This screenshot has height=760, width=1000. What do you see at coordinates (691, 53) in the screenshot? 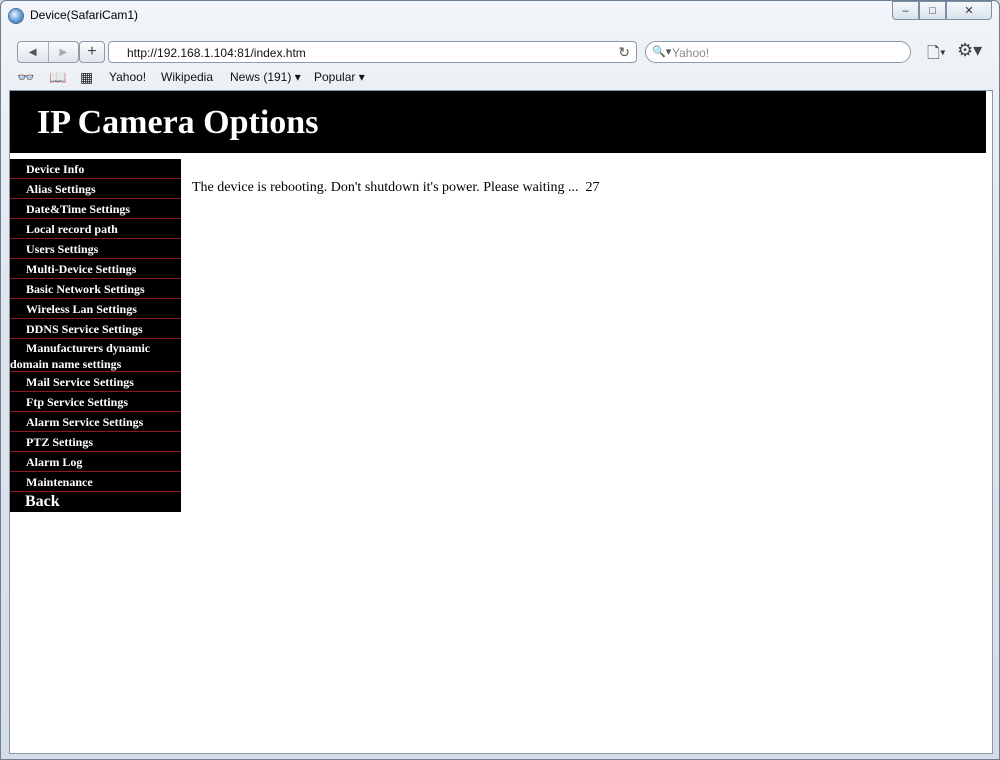
I see `search-placeholder: Yahoo!` at bounding box center [691, 53].